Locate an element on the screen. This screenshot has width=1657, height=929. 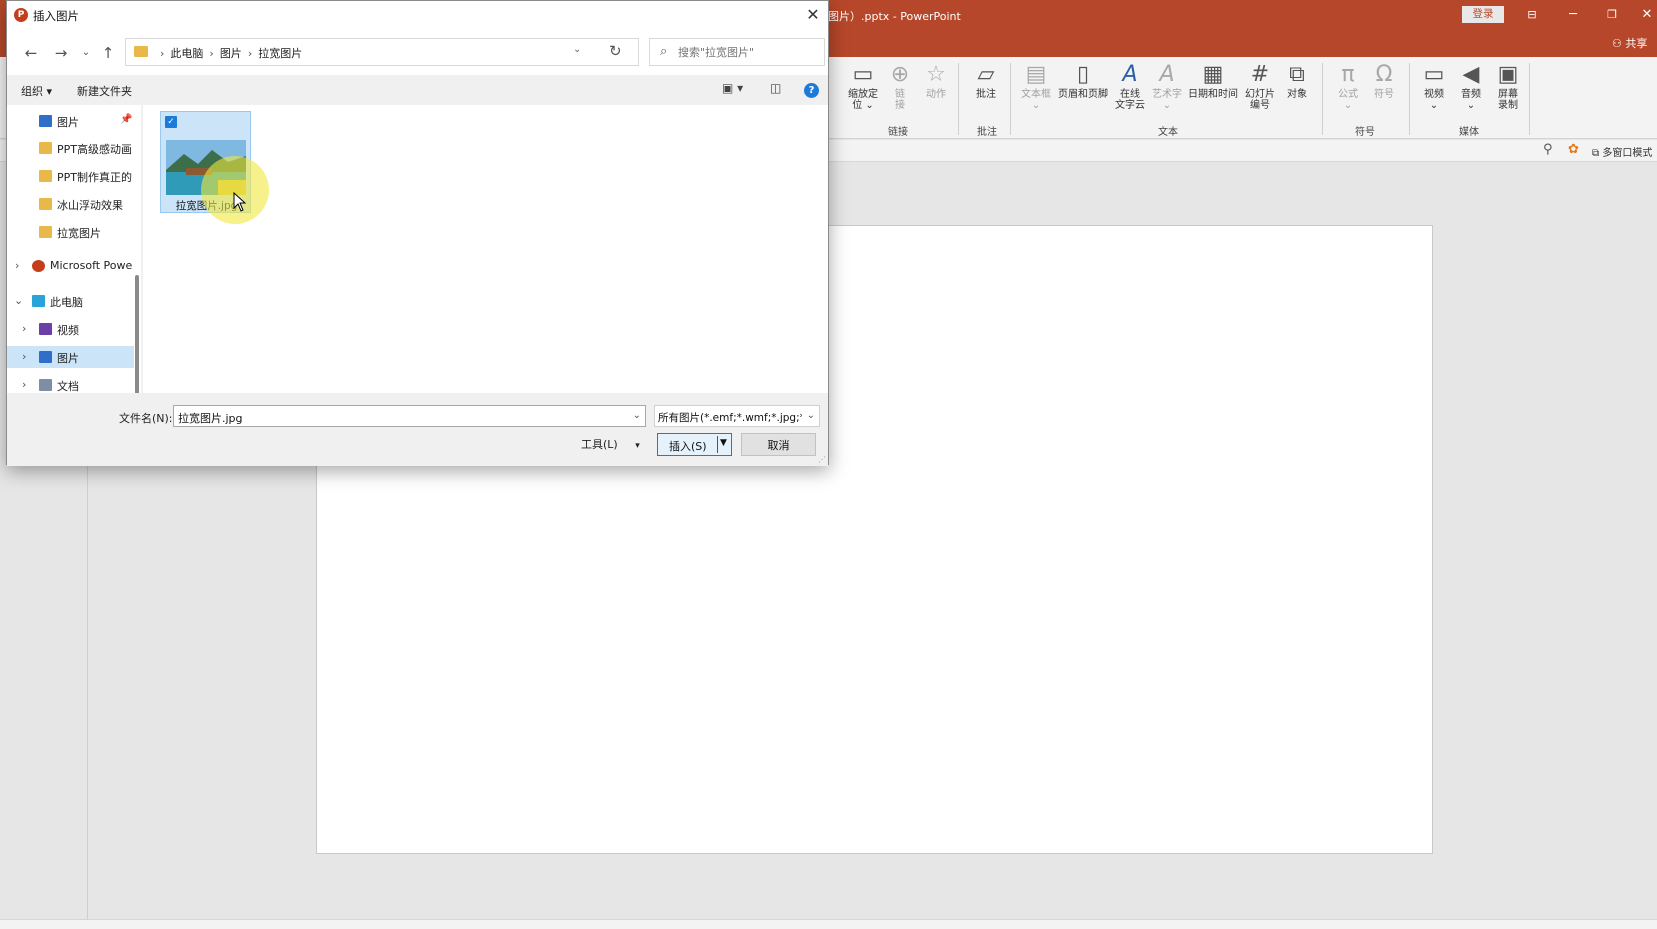
action-label: 动作 is located at coordinates (936, 94).